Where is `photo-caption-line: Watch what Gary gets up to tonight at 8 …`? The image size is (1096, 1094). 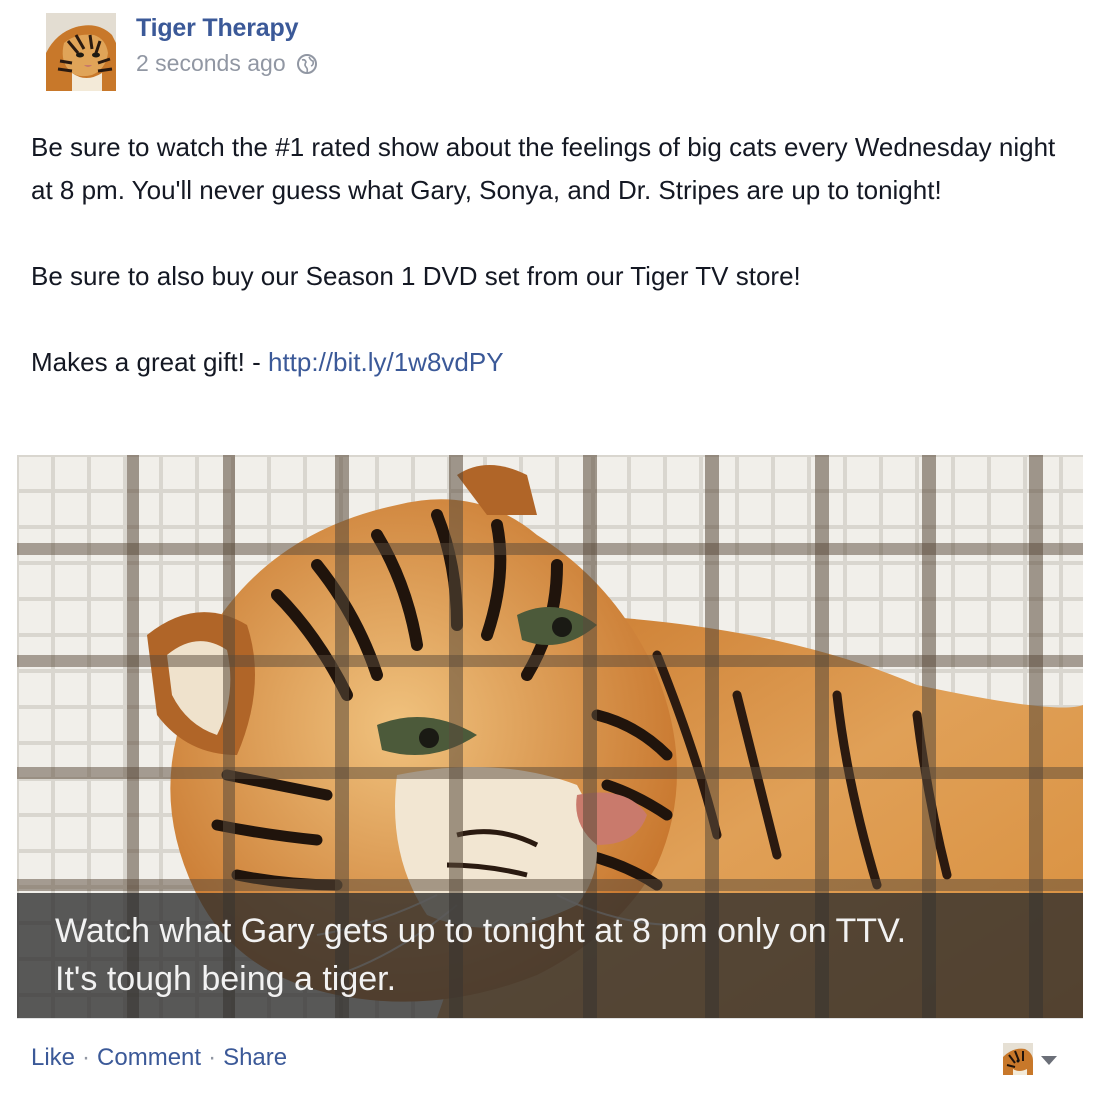
photo-caption-line: Watch what Gary gets up to tonight at 8 … is located at coordinates (481, 931).